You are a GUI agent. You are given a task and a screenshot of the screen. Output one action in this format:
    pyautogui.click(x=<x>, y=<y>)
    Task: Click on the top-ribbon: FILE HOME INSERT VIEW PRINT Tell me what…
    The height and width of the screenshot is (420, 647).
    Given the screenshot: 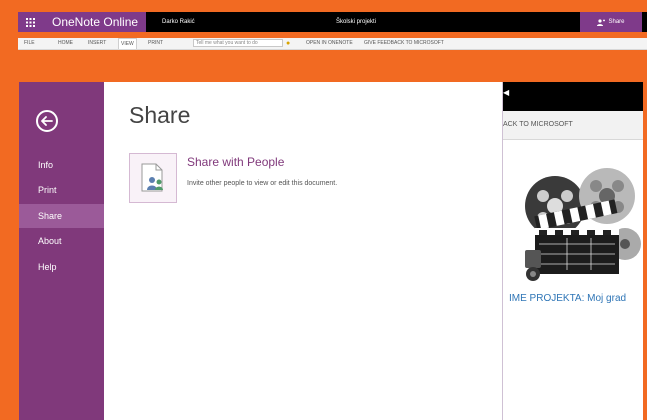 What is the action you would take?
    pyautogui.click(x=332, y=44)
    